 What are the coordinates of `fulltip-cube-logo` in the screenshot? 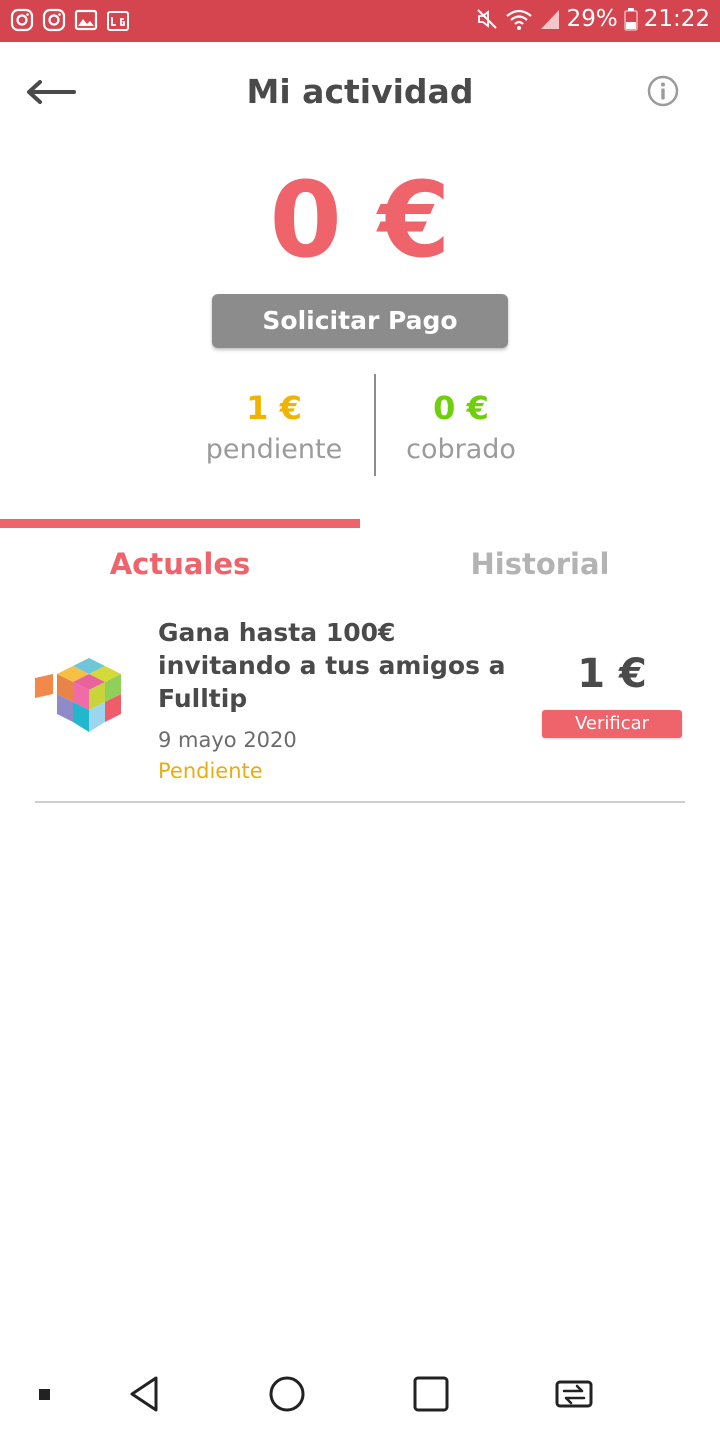 It's located at (78, 695).